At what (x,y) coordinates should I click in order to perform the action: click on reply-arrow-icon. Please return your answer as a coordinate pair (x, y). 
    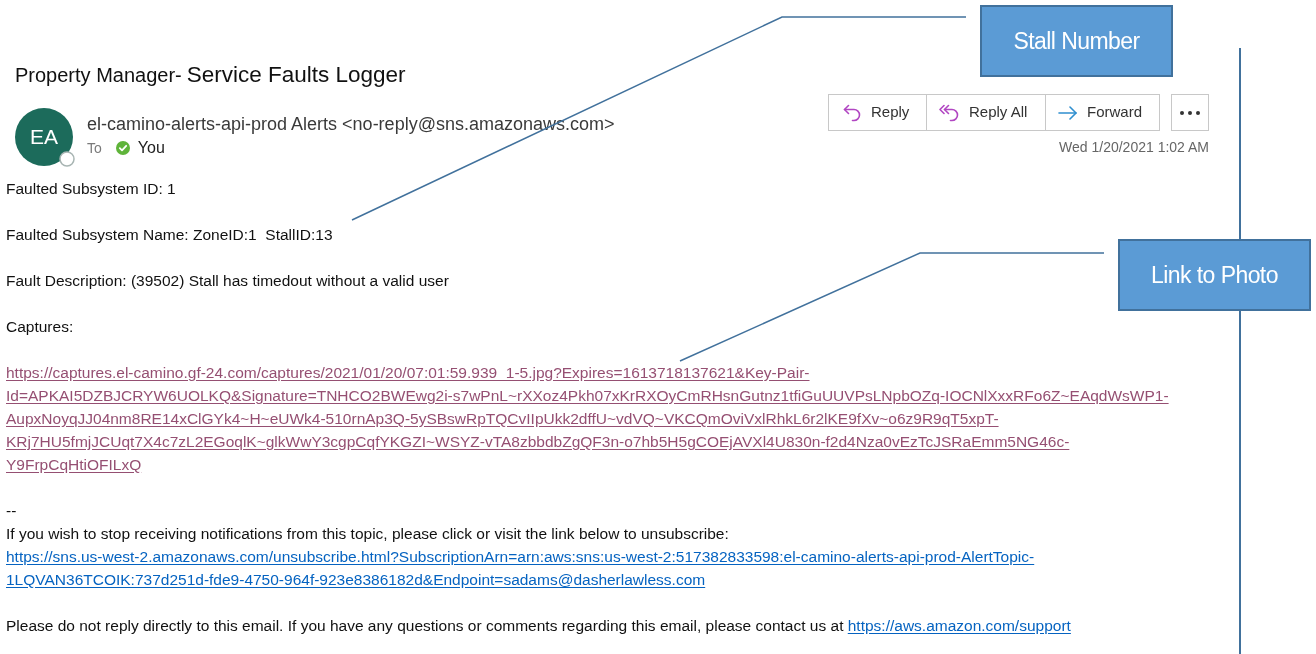
    Looking at the image, I should click on (852, 112).